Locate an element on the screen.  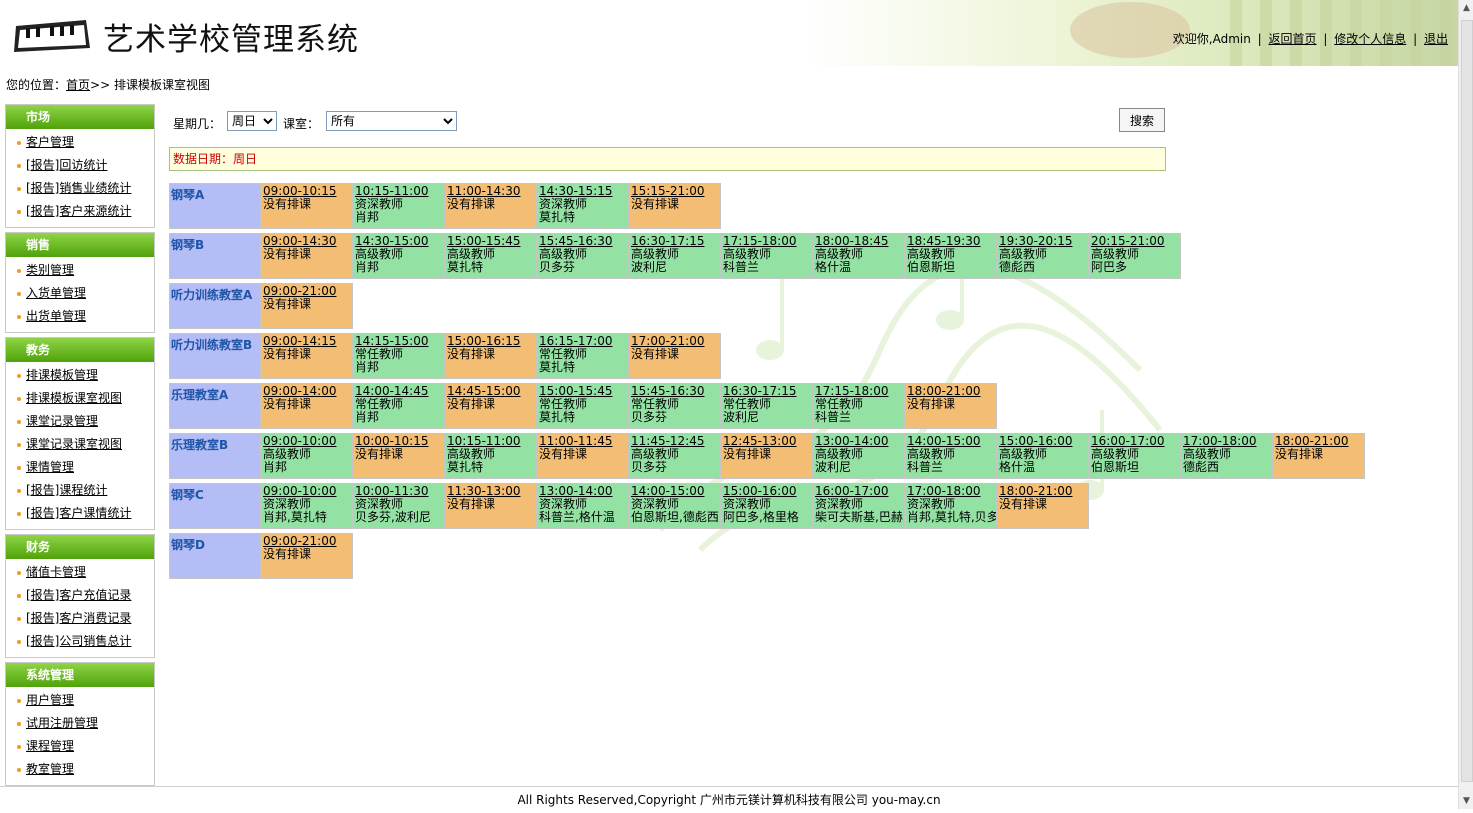
sidebar-item-link: 出货单管理 is located at coordinates (56, 316).